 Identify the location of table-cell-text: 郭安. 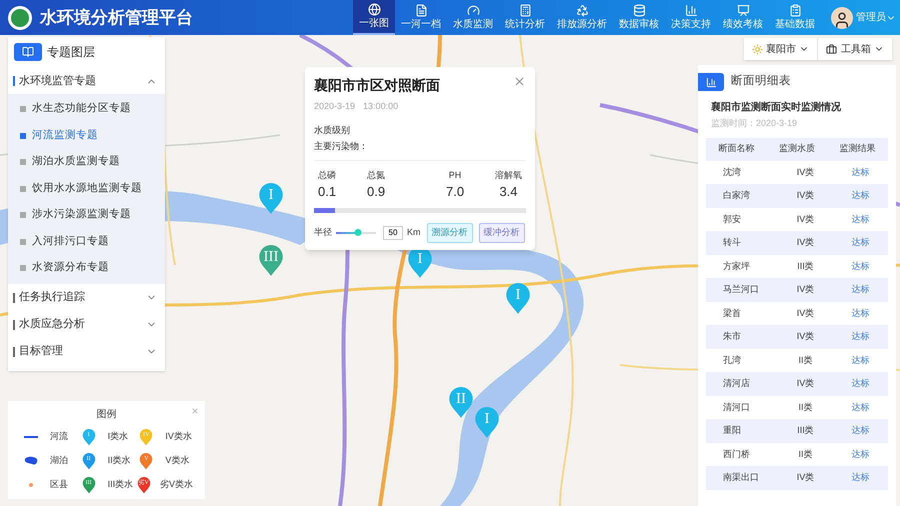
(732, 219).